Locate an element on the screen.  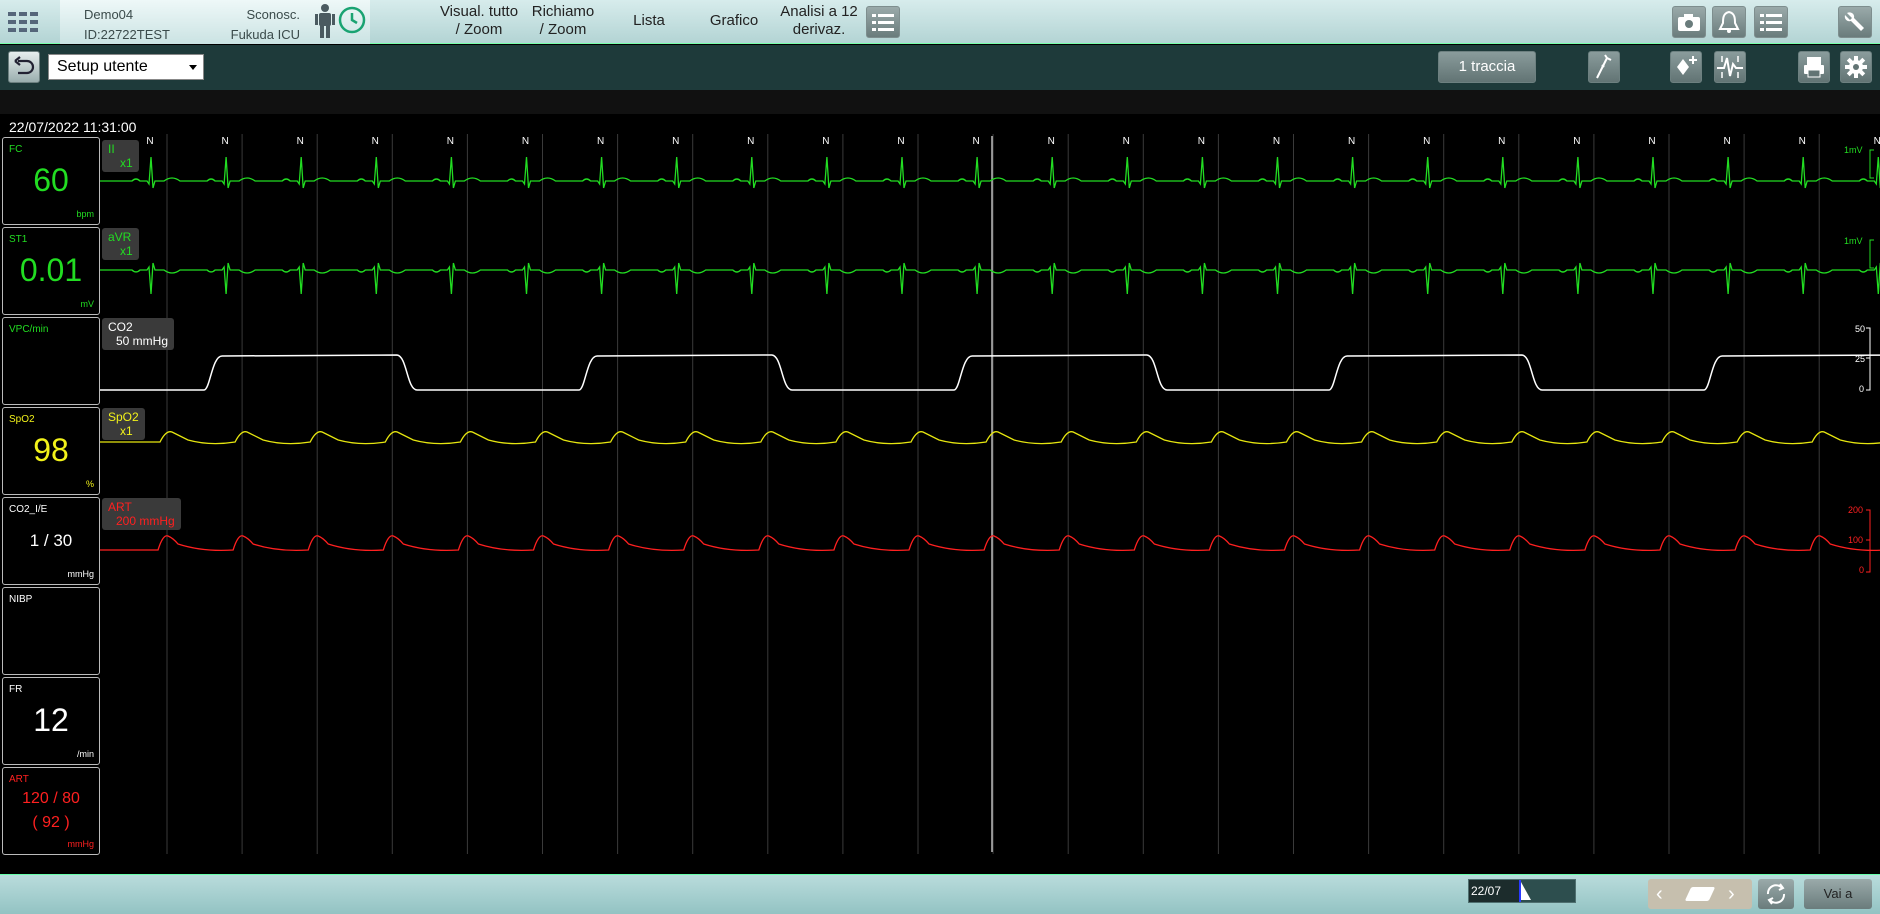
ecg-ii-waveform is located at coordinates (990, 172).